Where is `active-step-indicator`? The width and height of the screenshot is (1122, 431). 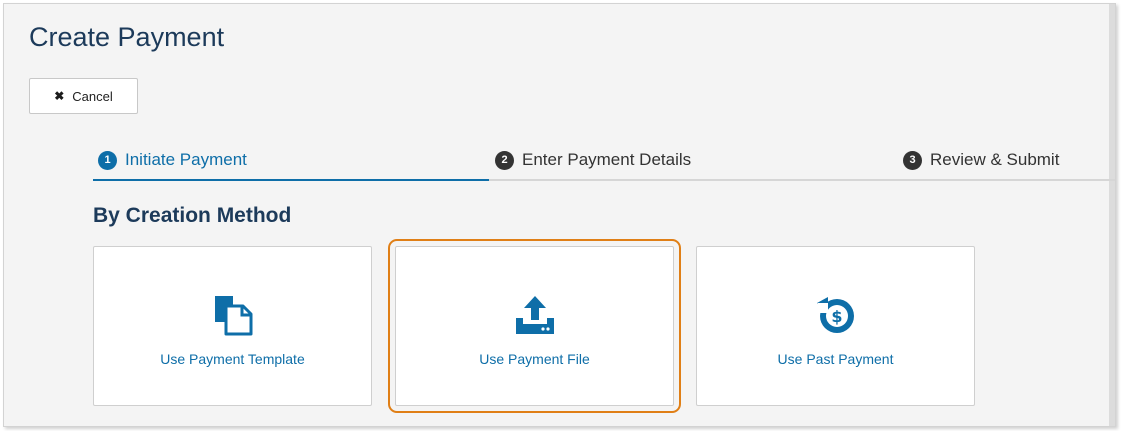
active-step-indicator is located at coordinates (291, 180).